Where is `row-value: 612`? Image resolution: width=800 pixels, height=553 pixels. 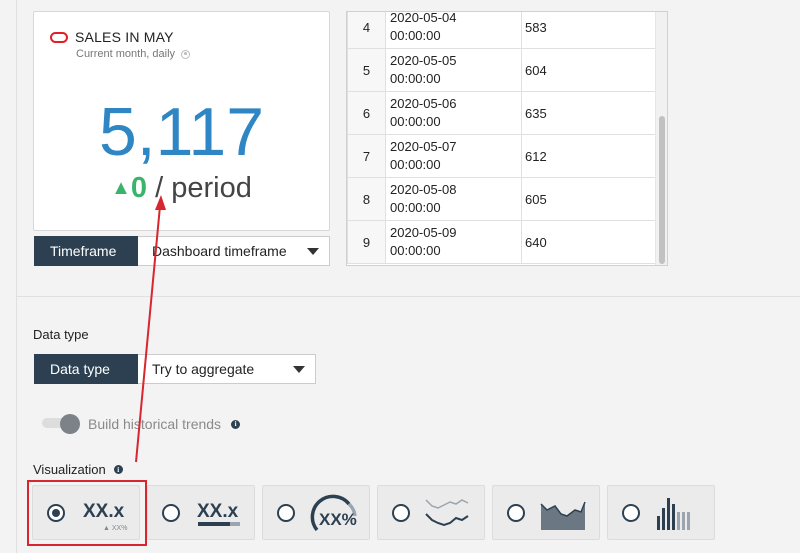
row-value: 612 is located at coordinates (589, 156).